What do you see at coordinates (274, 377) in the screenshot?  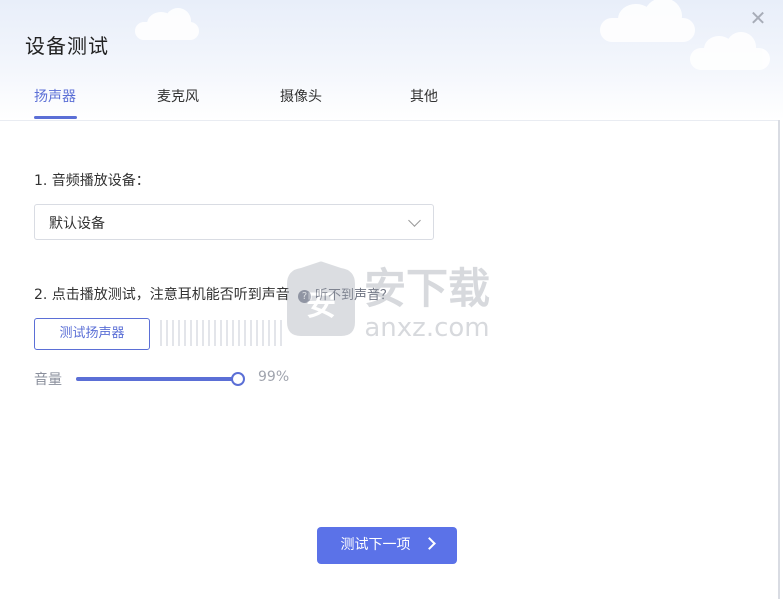 I see `volume-value: 99%` at bounding box center [274, 377].